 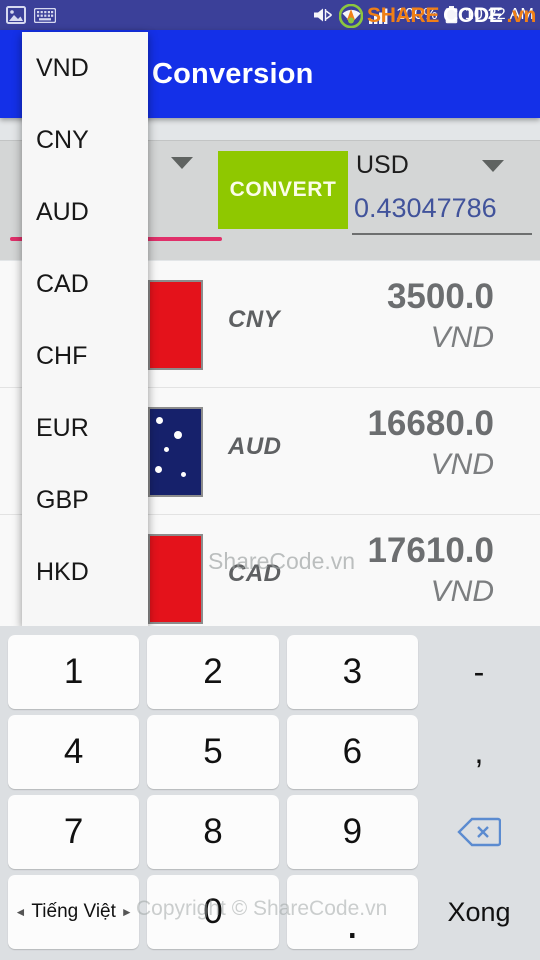 I want to click on keyboard-row: 4 5 6 ,, so click(x=270, y=752).